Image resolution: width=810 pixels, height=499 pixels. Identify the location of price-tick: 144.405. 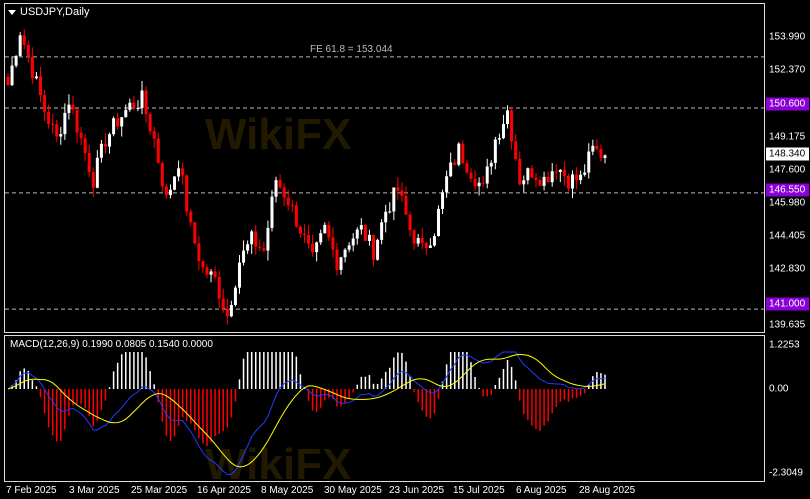
(787, 236).